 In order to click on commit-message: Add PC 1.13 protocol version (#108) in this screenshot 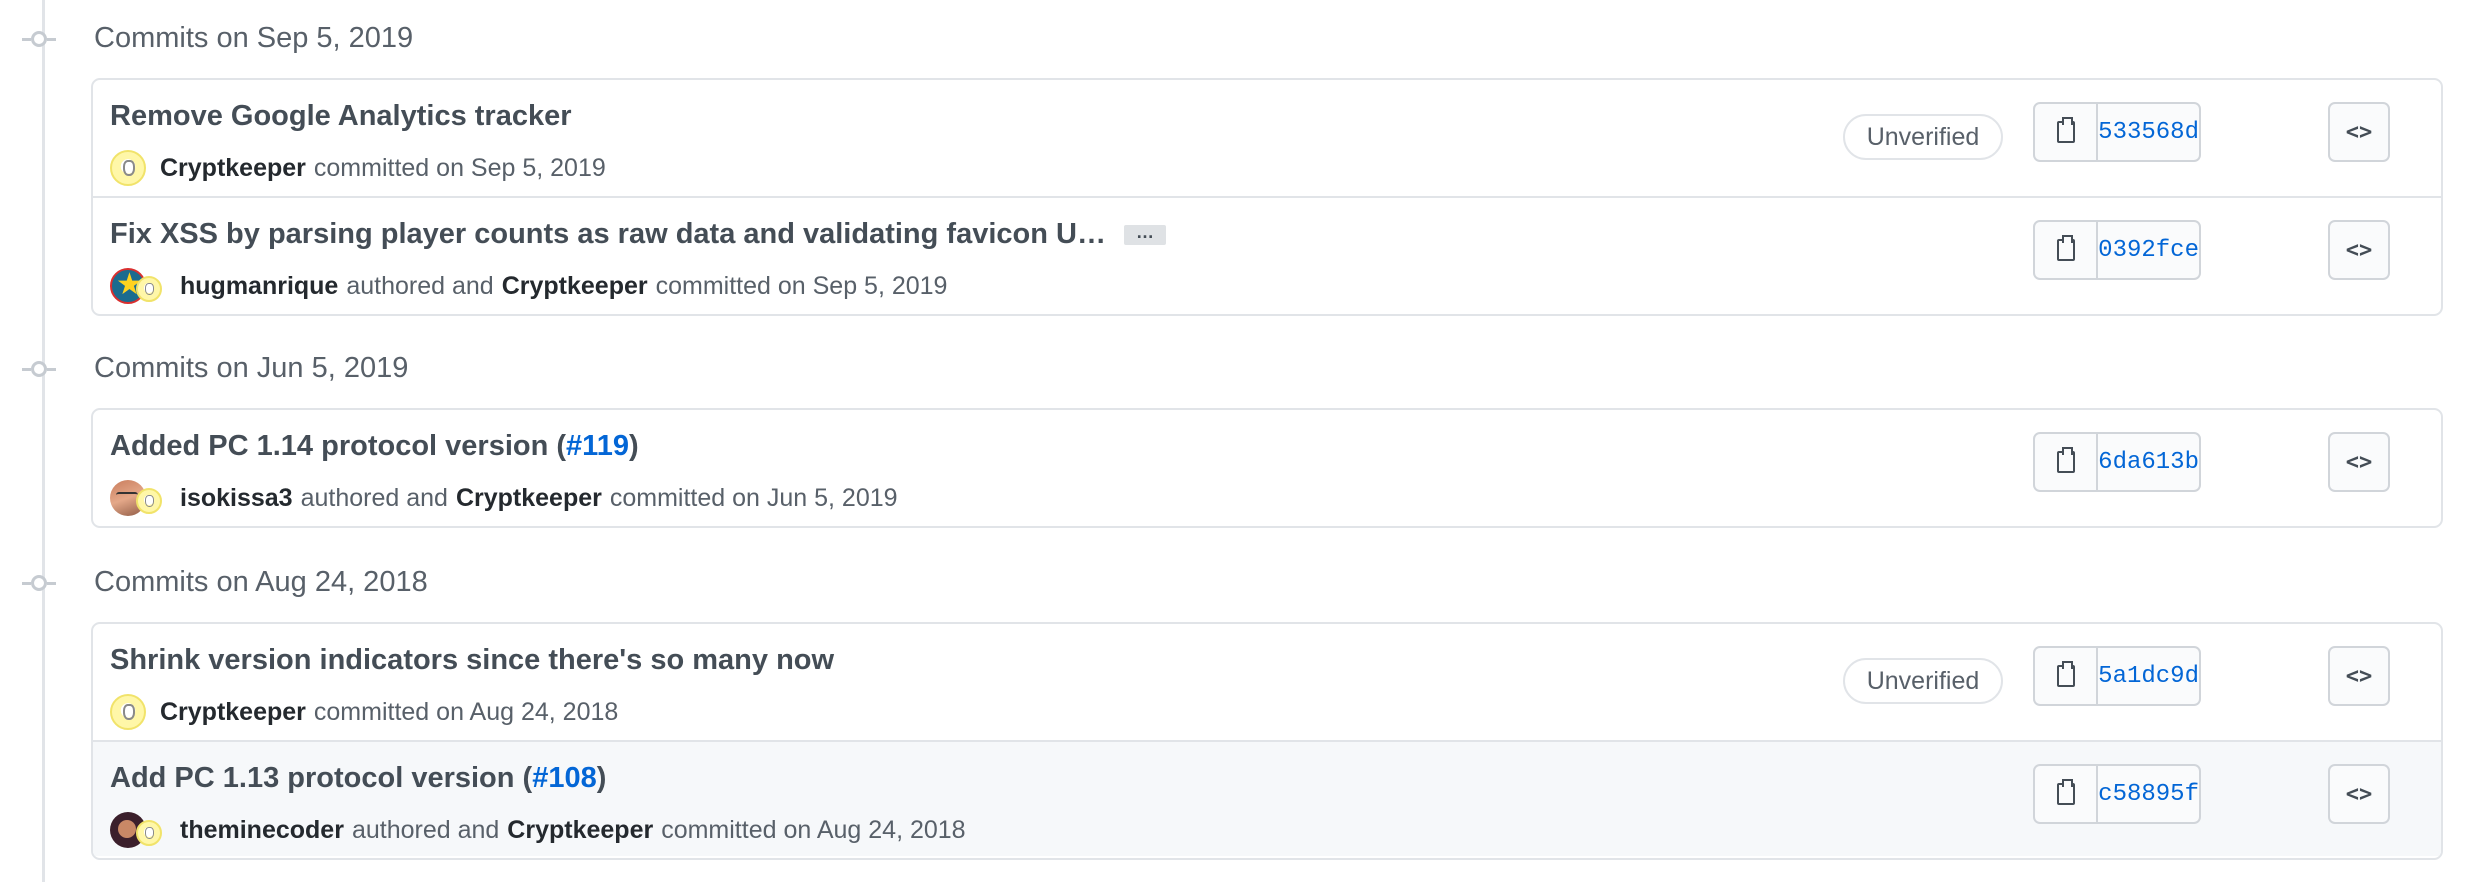, I will do `click(358, 778)`.